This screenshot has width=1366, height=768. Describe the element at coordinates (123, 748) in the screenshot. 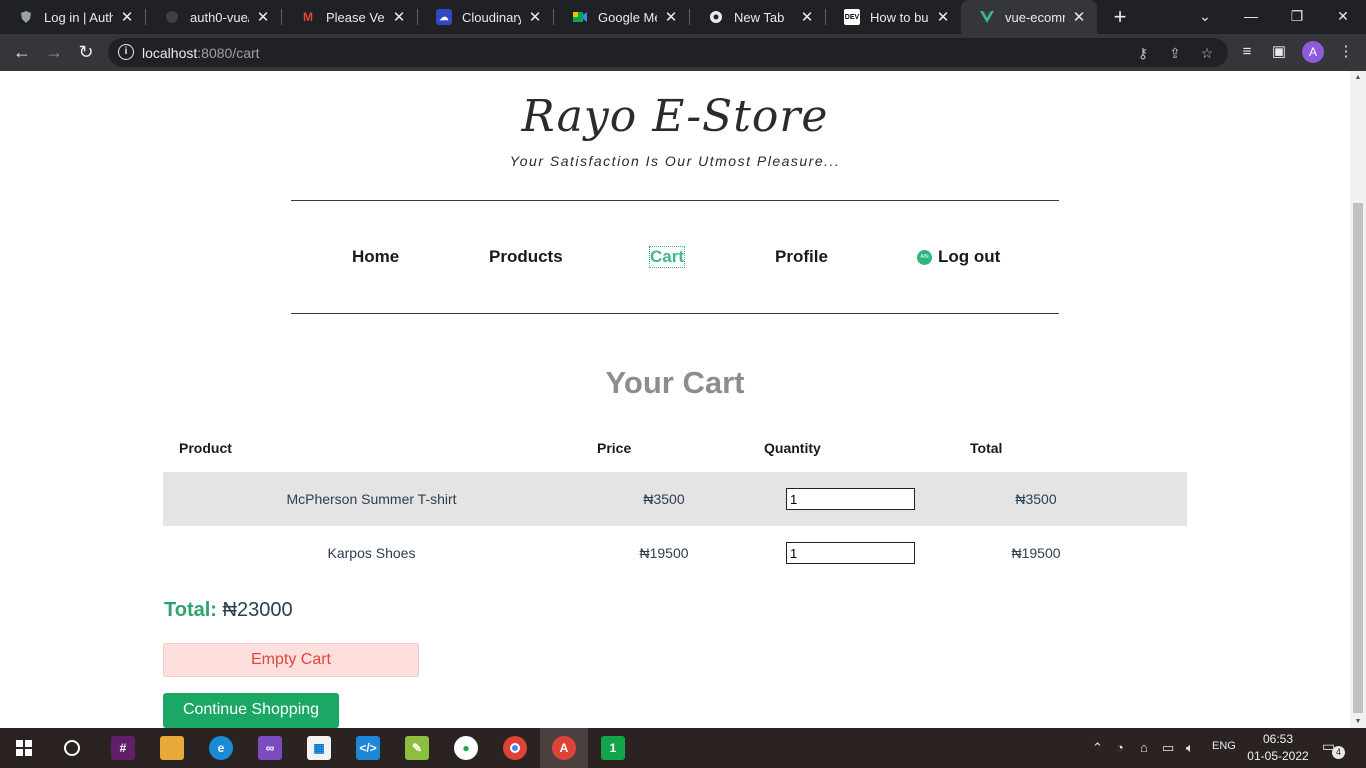

I see `slack-icon: #` at that location.